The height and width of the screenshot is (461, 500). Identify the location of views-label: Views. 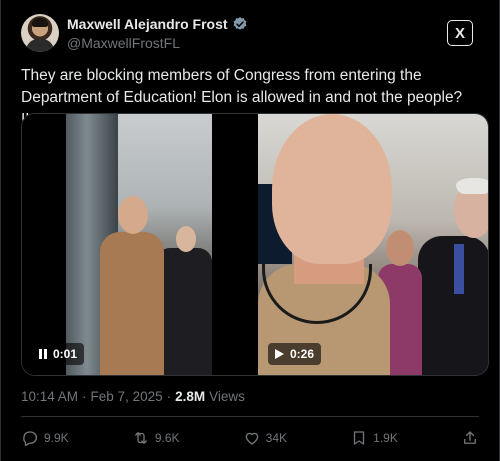
(227, 396).